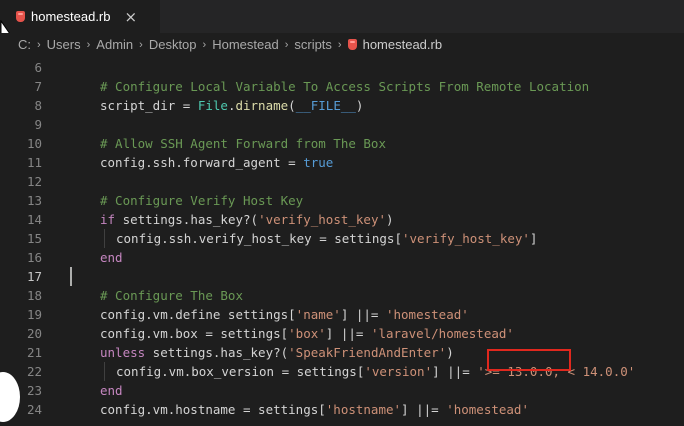 The width and height of the screenshot is (684, 426). I want to click on code-token: end, so click(111, 390).